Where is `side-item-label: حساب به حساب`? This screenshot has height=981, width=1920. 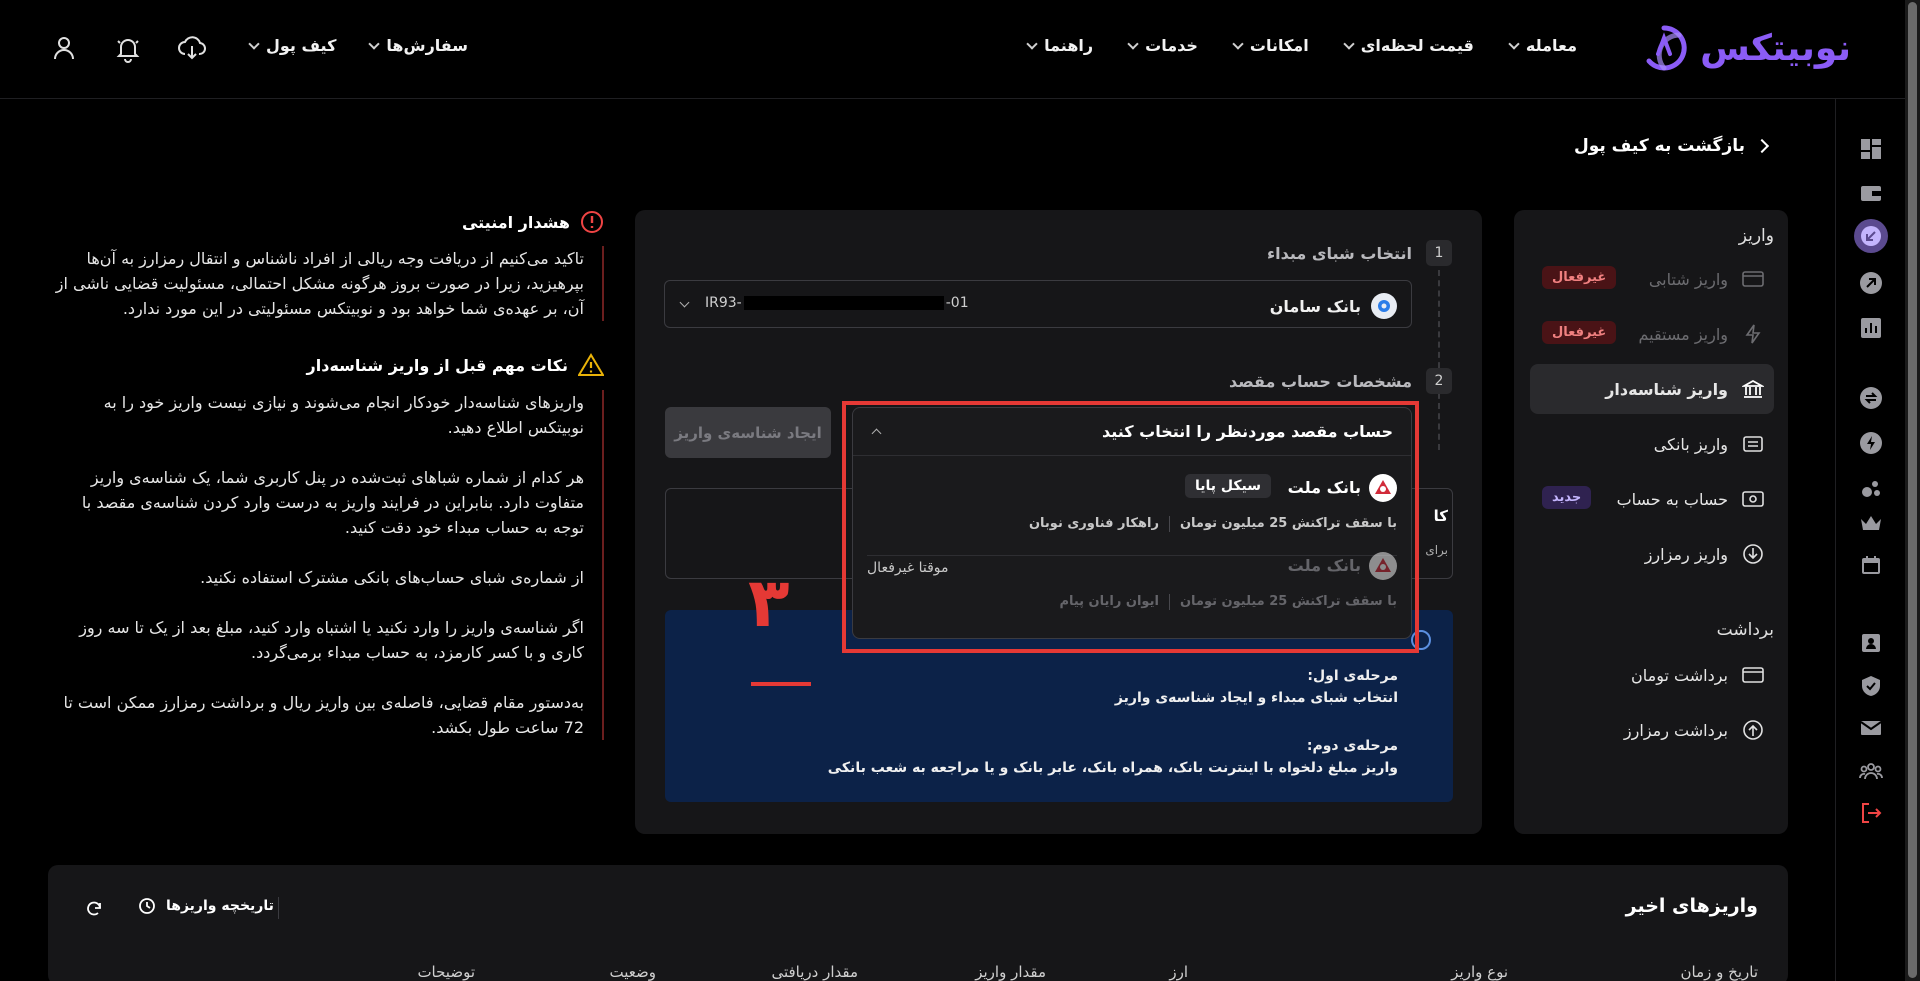 side-item-label: حساب به حساب is located at coordinates (1672, 499).